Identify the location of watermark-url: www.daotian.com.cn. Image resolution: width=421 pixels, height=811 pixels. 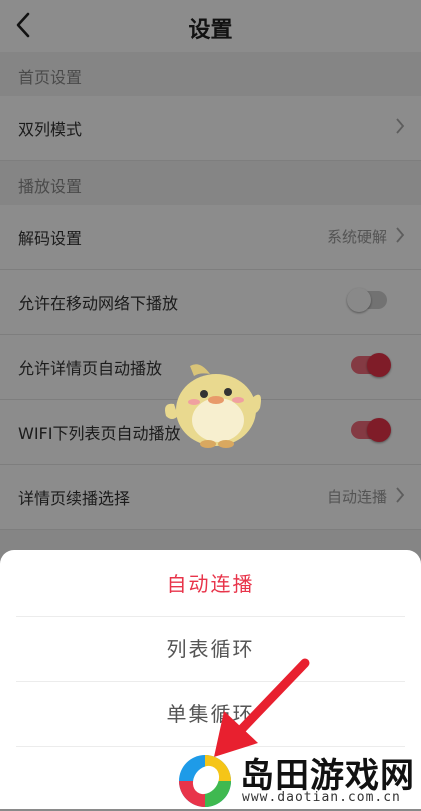
(321, 797).